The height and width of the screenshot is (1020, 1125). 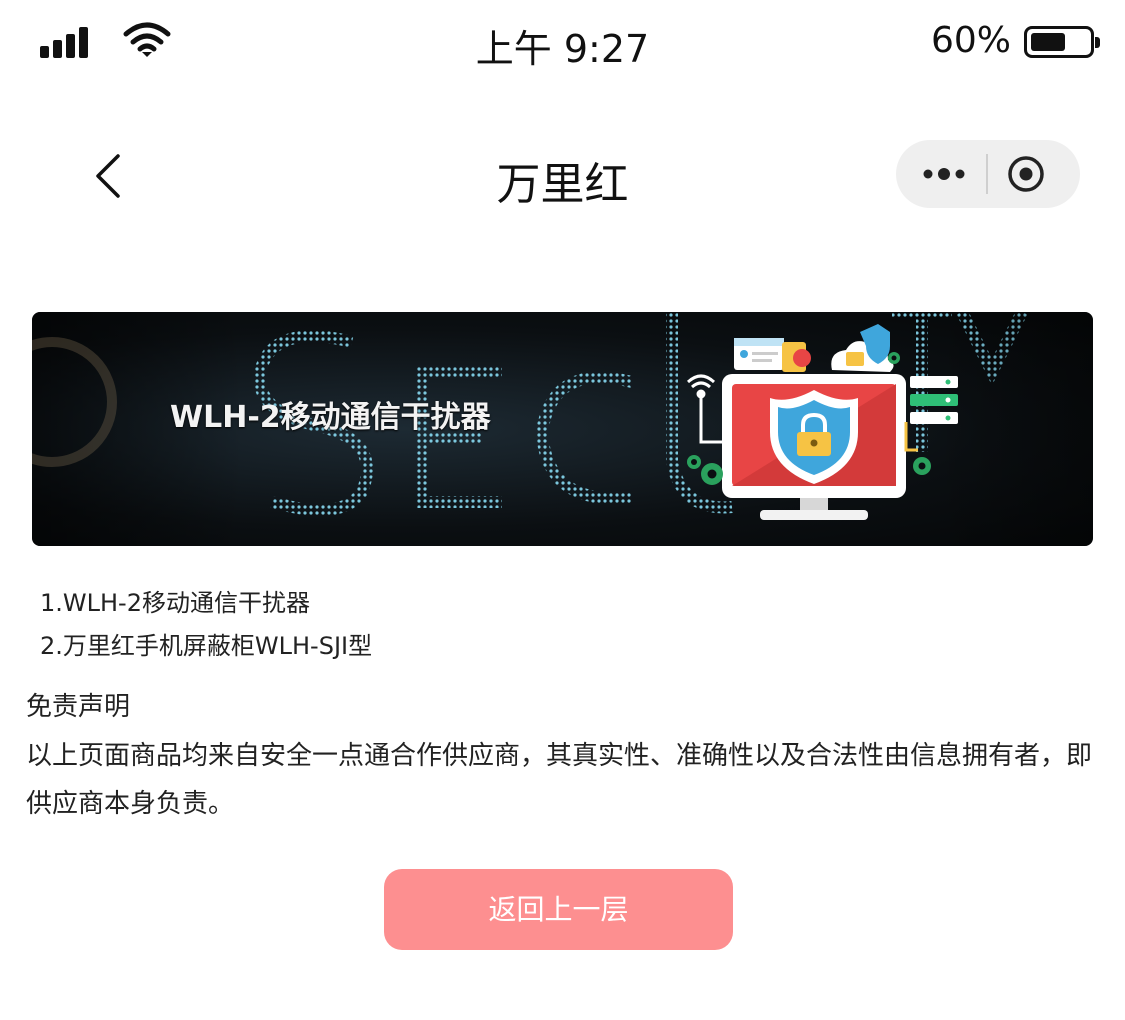 I want to click on nav-bar: 万里红, so click(x=562, y=175).